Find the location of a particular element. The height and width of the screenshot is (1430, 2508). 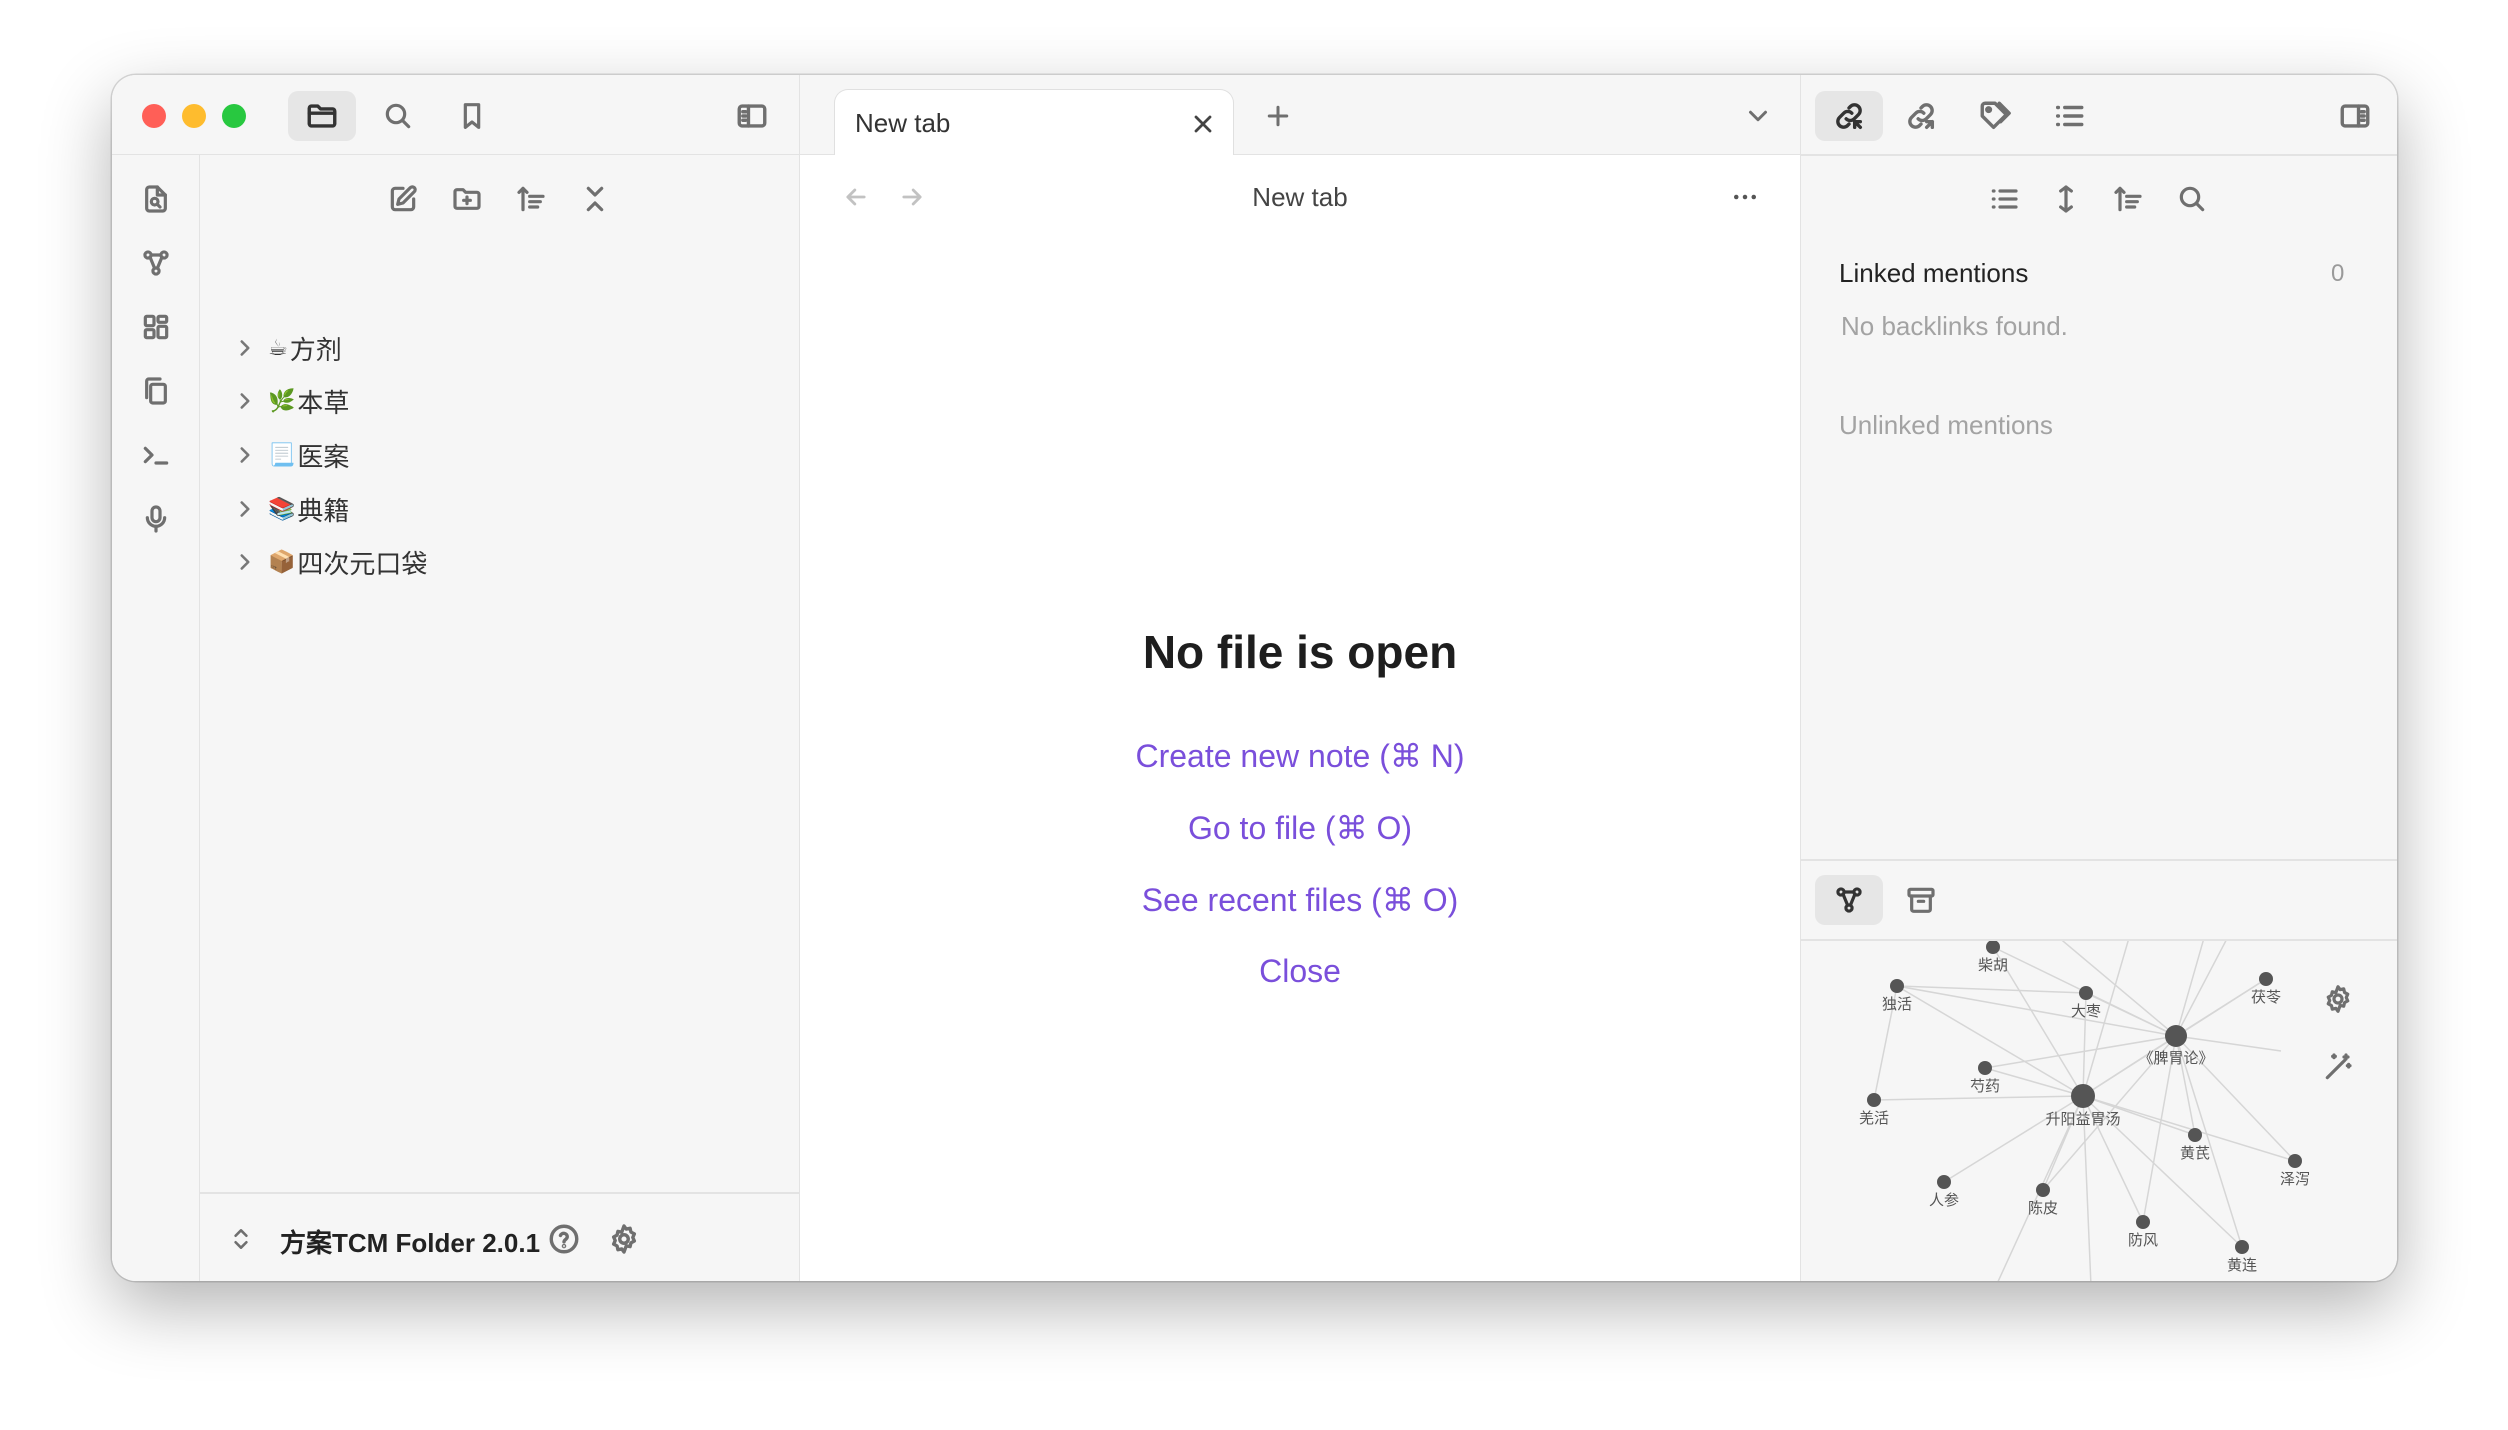

terminal-icon is located at coordinates (156, 455).